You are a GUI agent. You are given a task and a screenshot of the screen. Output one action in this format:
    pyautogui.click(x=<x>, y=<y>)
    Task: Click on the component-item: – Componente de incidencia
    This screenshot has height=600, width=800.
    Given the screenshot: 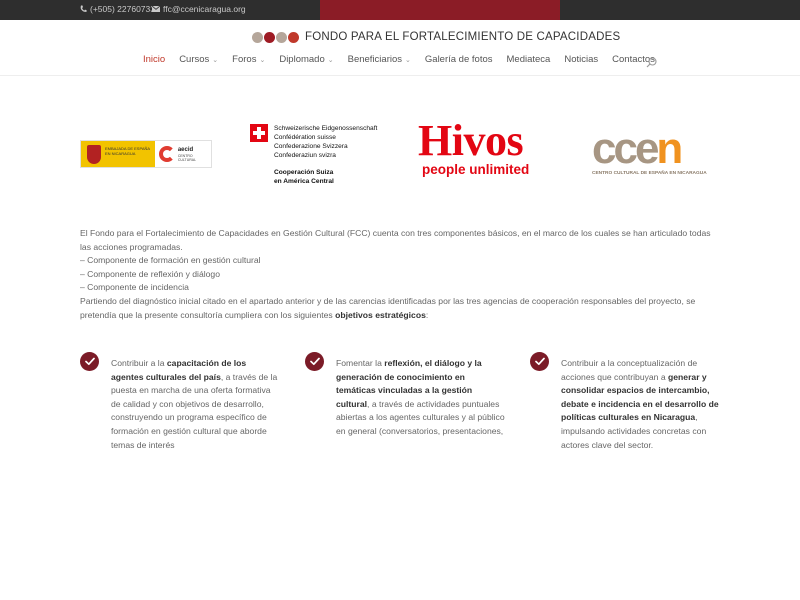 What is the action you would take?
    pyautogui.click(x=134, y=287)
    